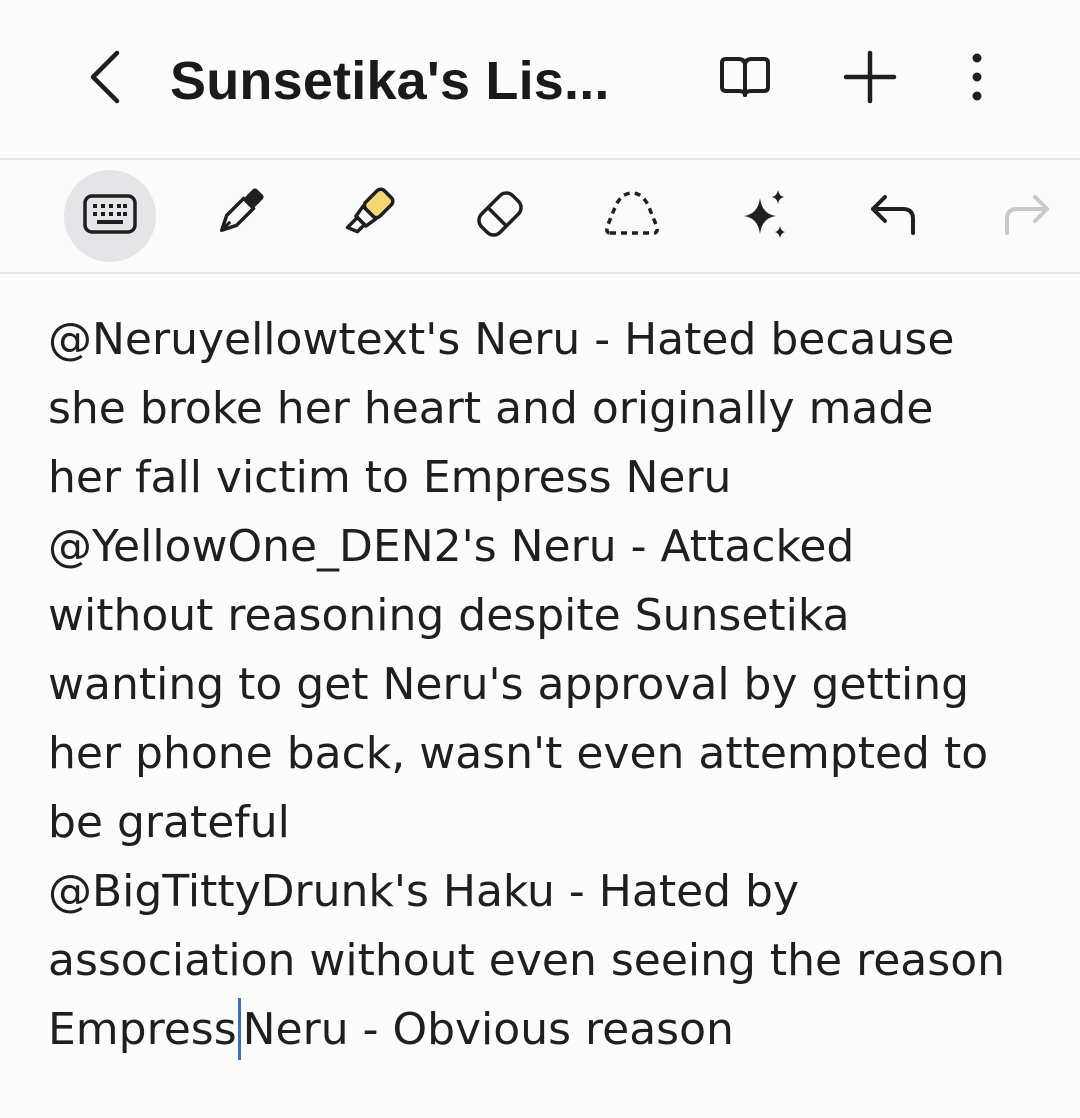 The image size is (1080, 1118). I want to click on highlighter-icon, so click(368, 216).